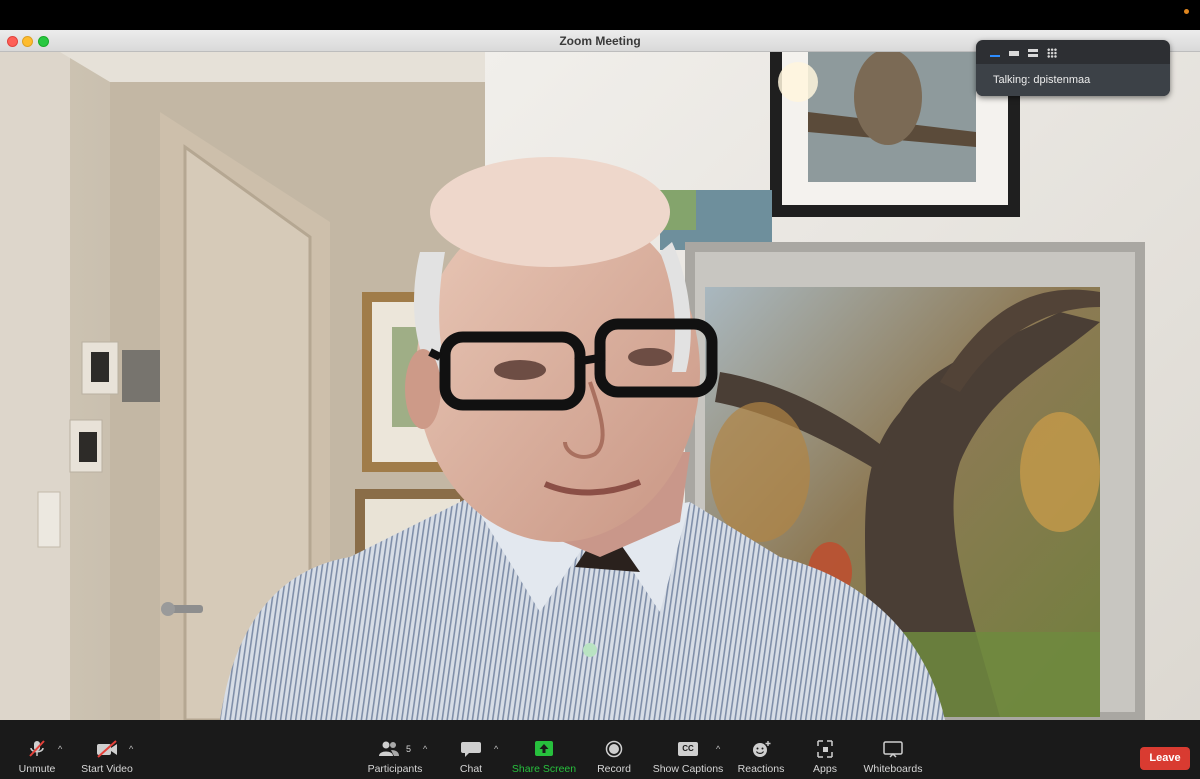 This screenshot has width=1200, height=779. Describe the element at coordinates (1052, 53) in the screenshot. I see `gallery-view-icon` at that location.